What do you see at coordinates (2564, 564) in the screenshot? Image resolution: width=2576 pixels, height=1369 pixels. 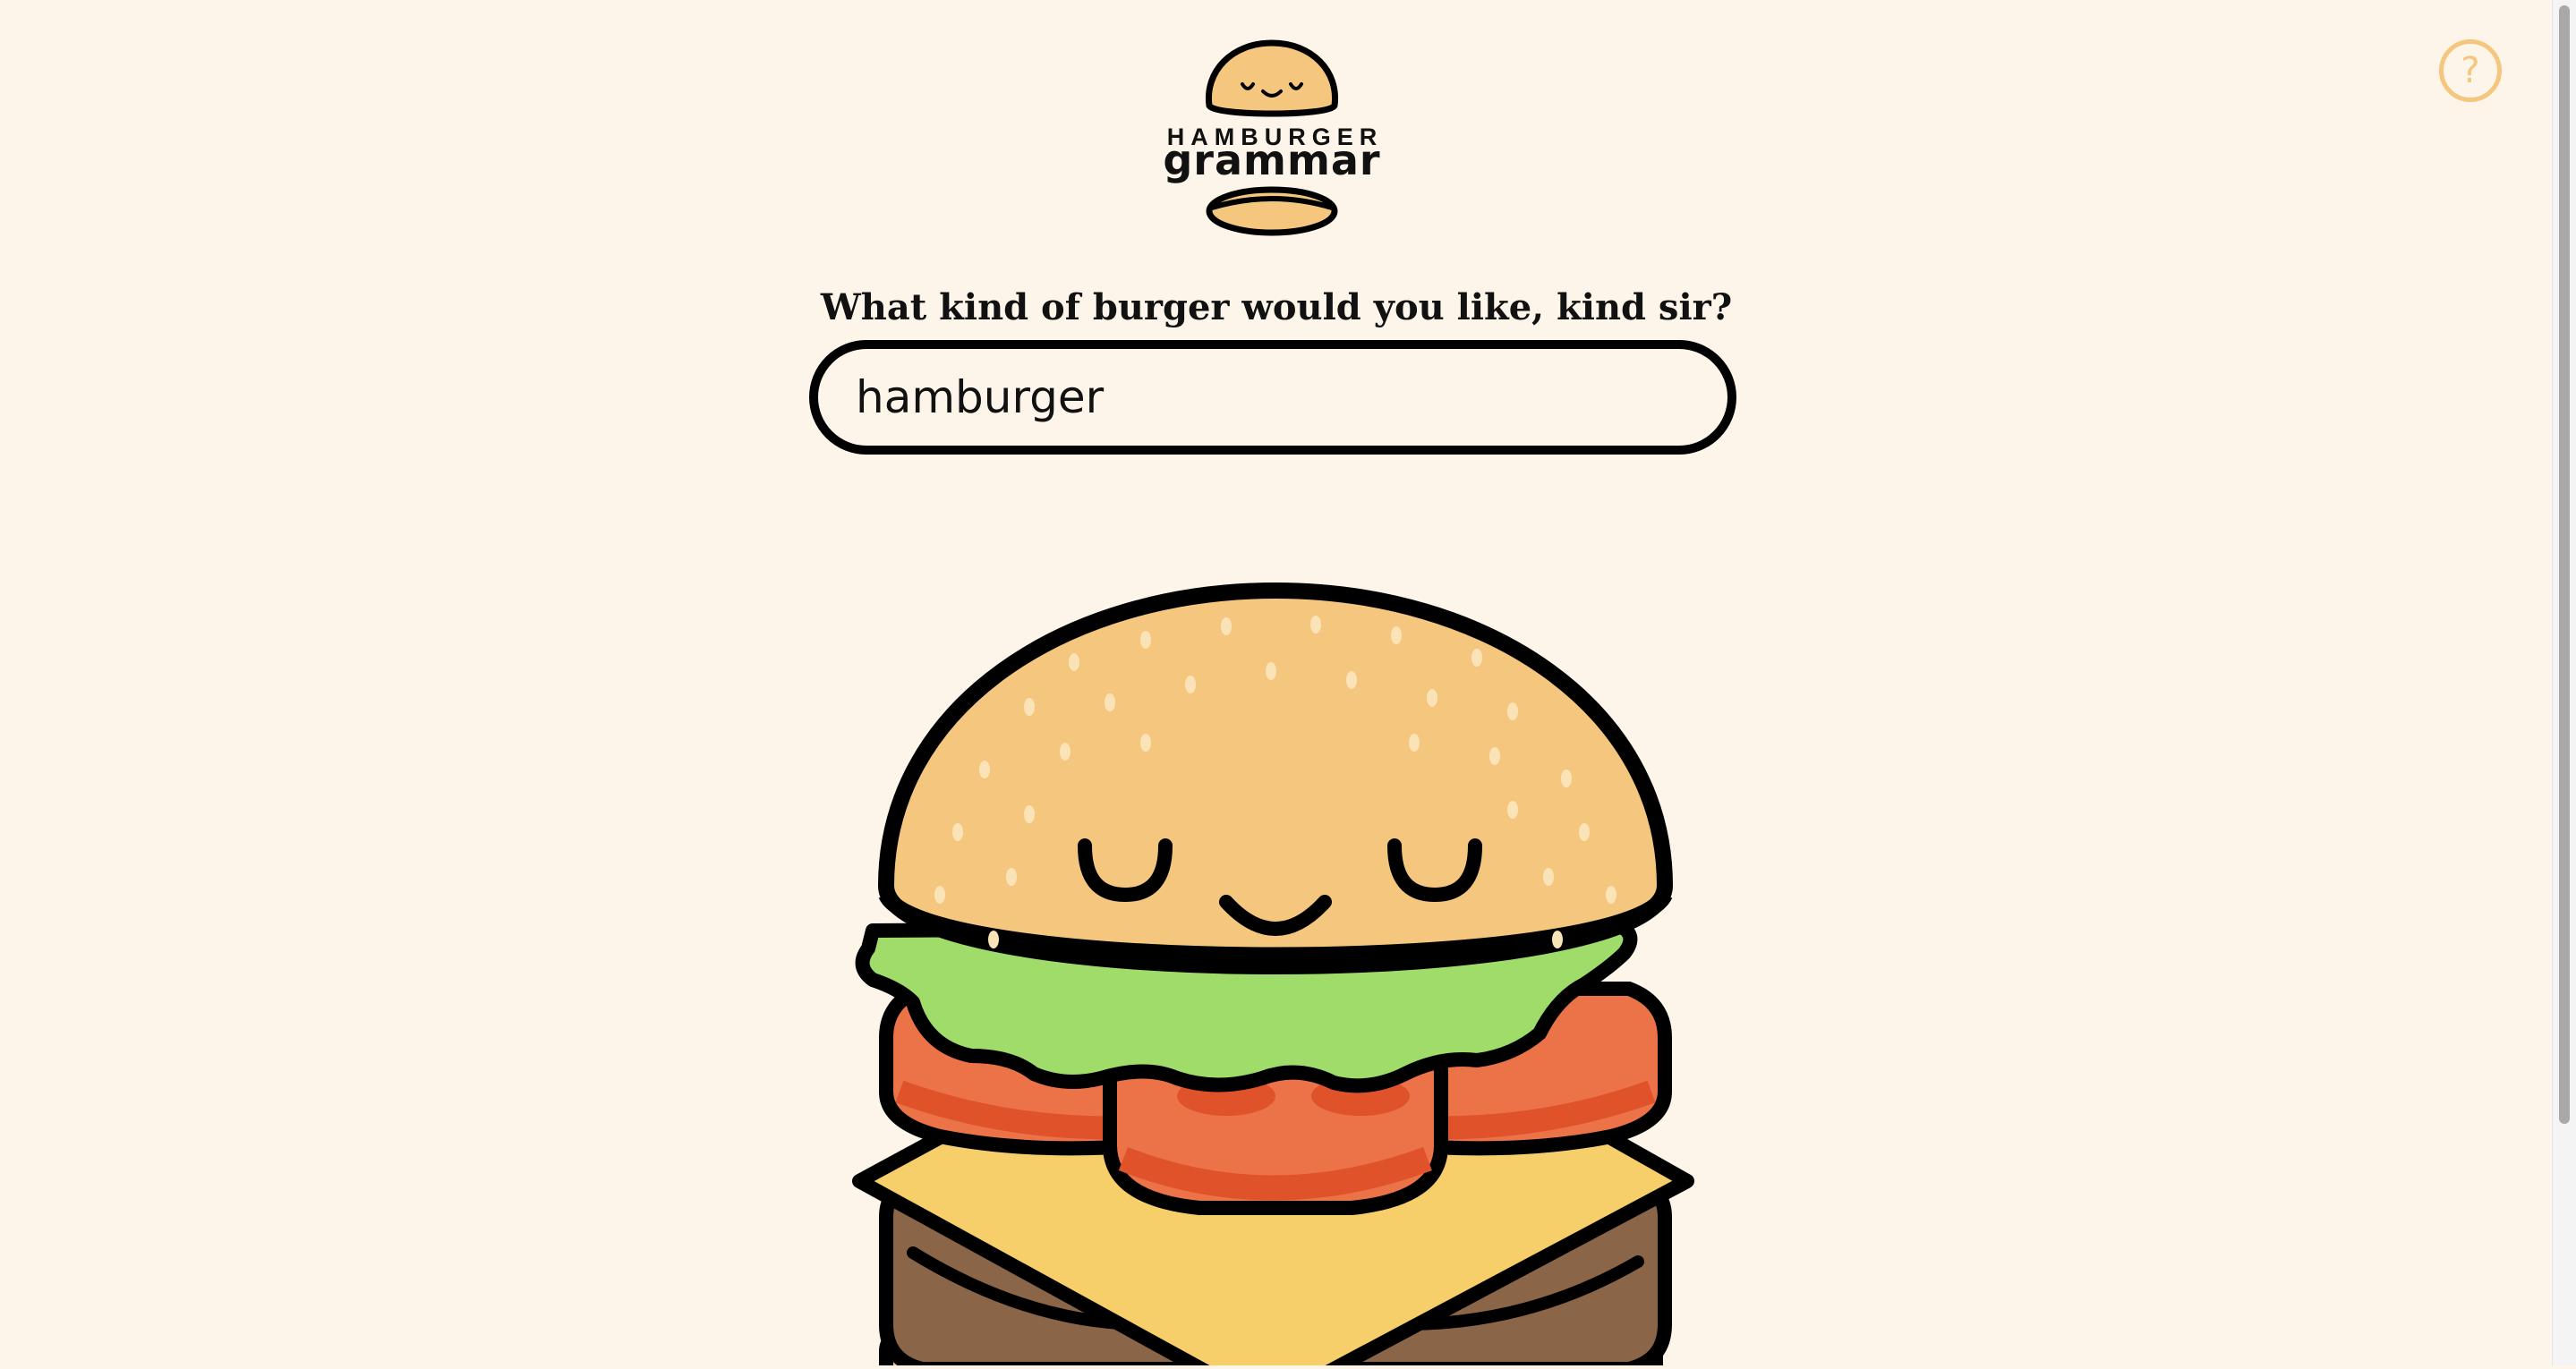 I see `scrollbar-thumb` at bounding box center [2564, 564].